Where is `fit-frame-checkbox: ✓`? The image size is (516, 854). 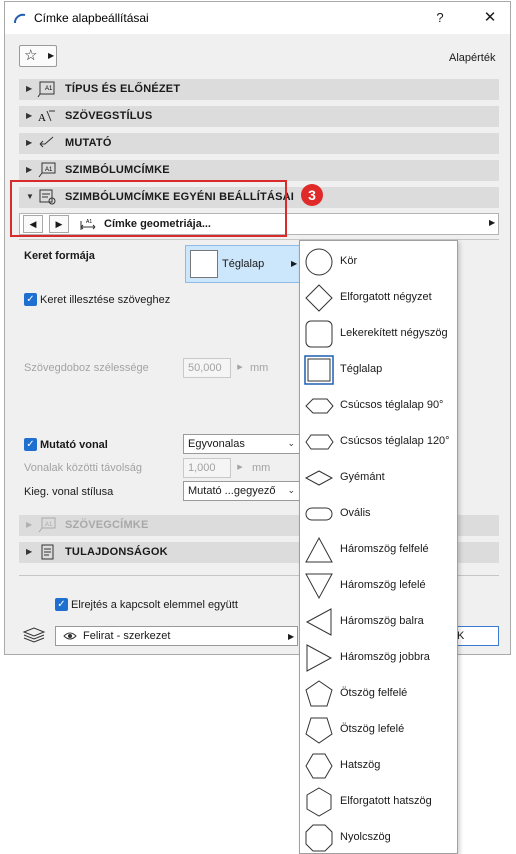 fit-frame-checkbox: ✓ is located at coordinates (30, 299).